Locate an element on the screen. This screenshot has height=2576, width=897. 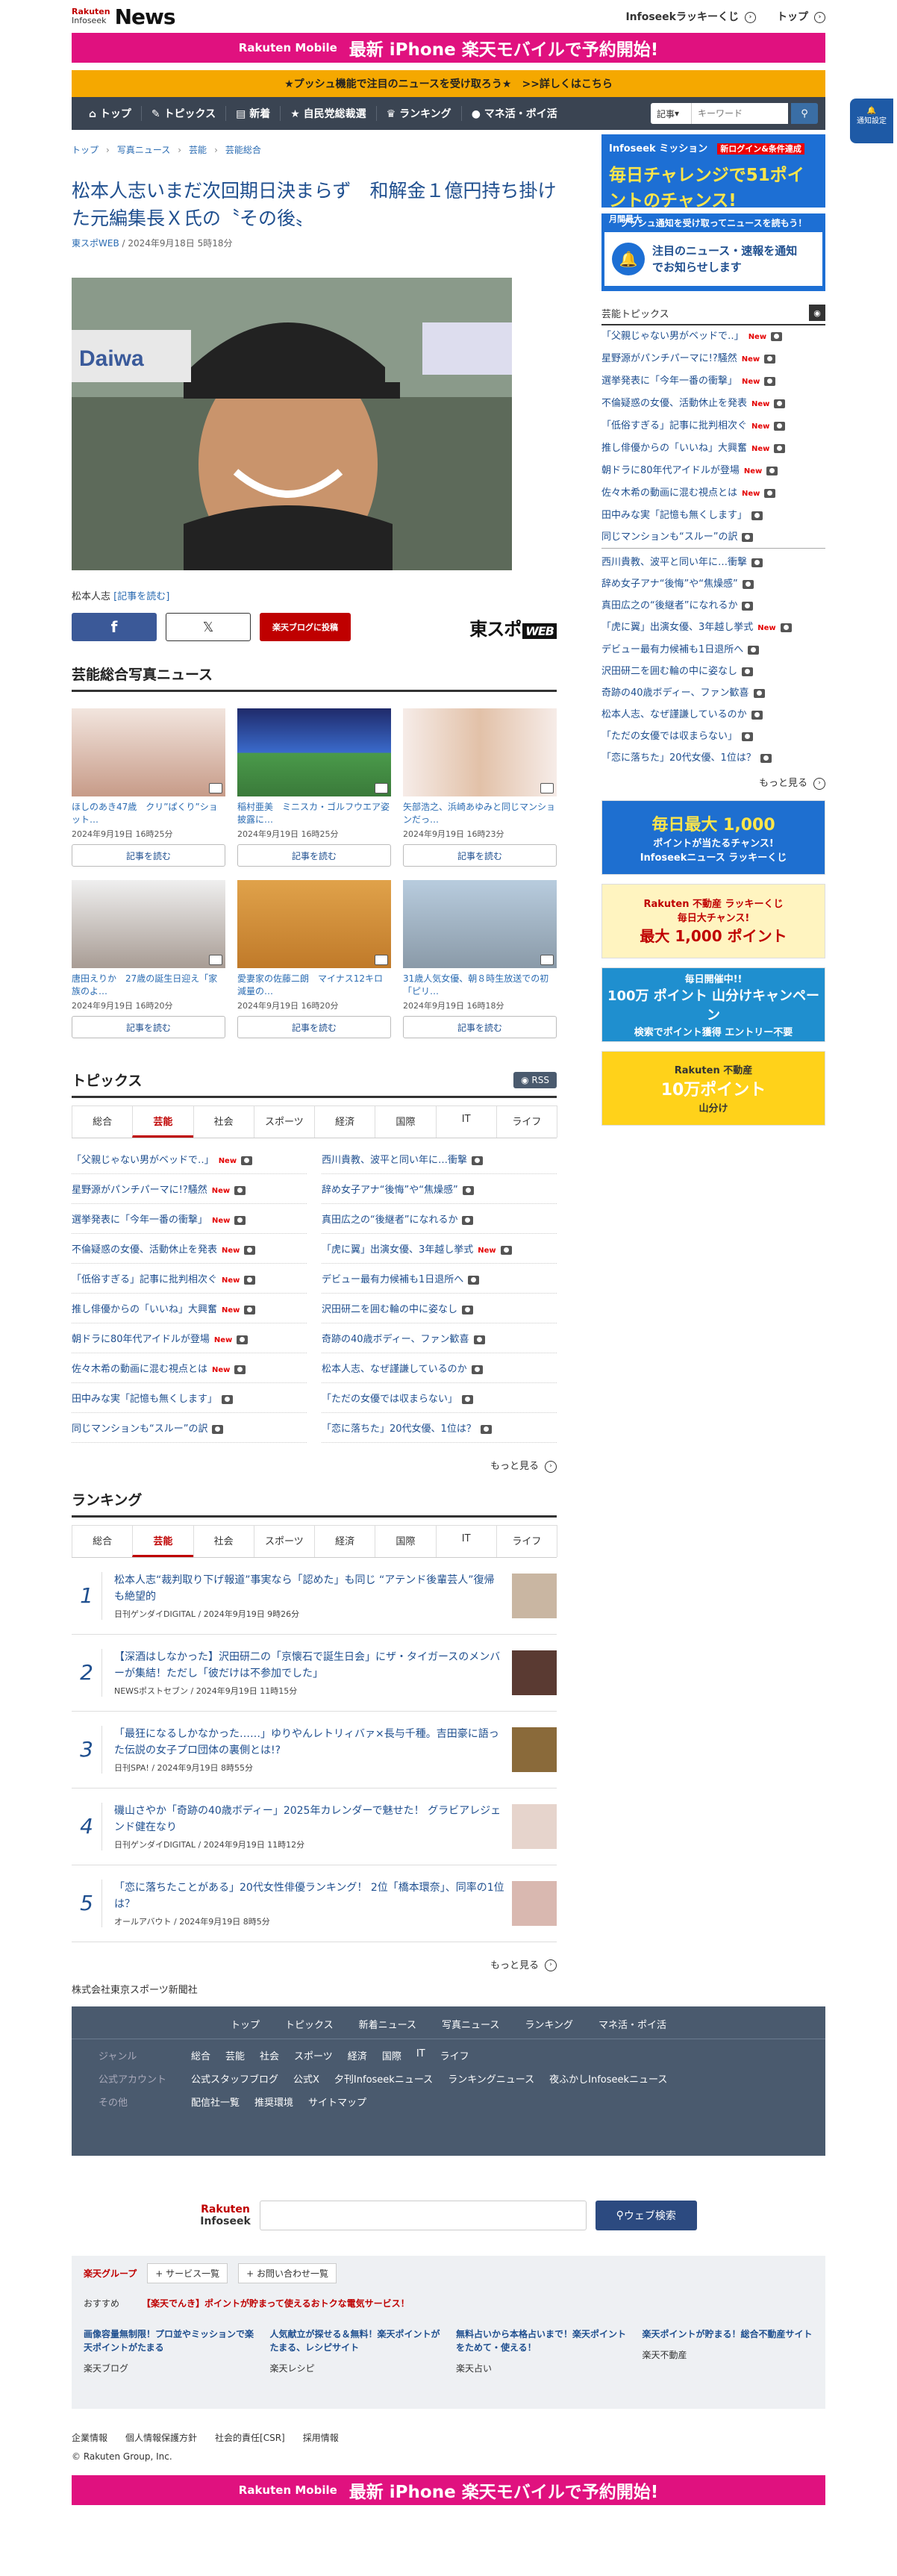
promo-item: 無料占いから本格占いまで！楽天ポイントをためて・使える！ 楽天占い is located at coordinates (542, 2350).